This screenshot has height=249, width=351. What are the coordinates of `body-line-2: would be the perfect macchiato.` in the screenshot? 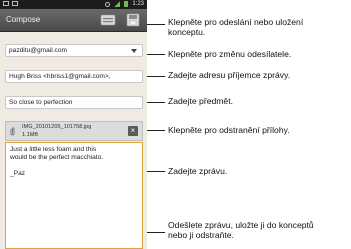 It's located at (57, 158).